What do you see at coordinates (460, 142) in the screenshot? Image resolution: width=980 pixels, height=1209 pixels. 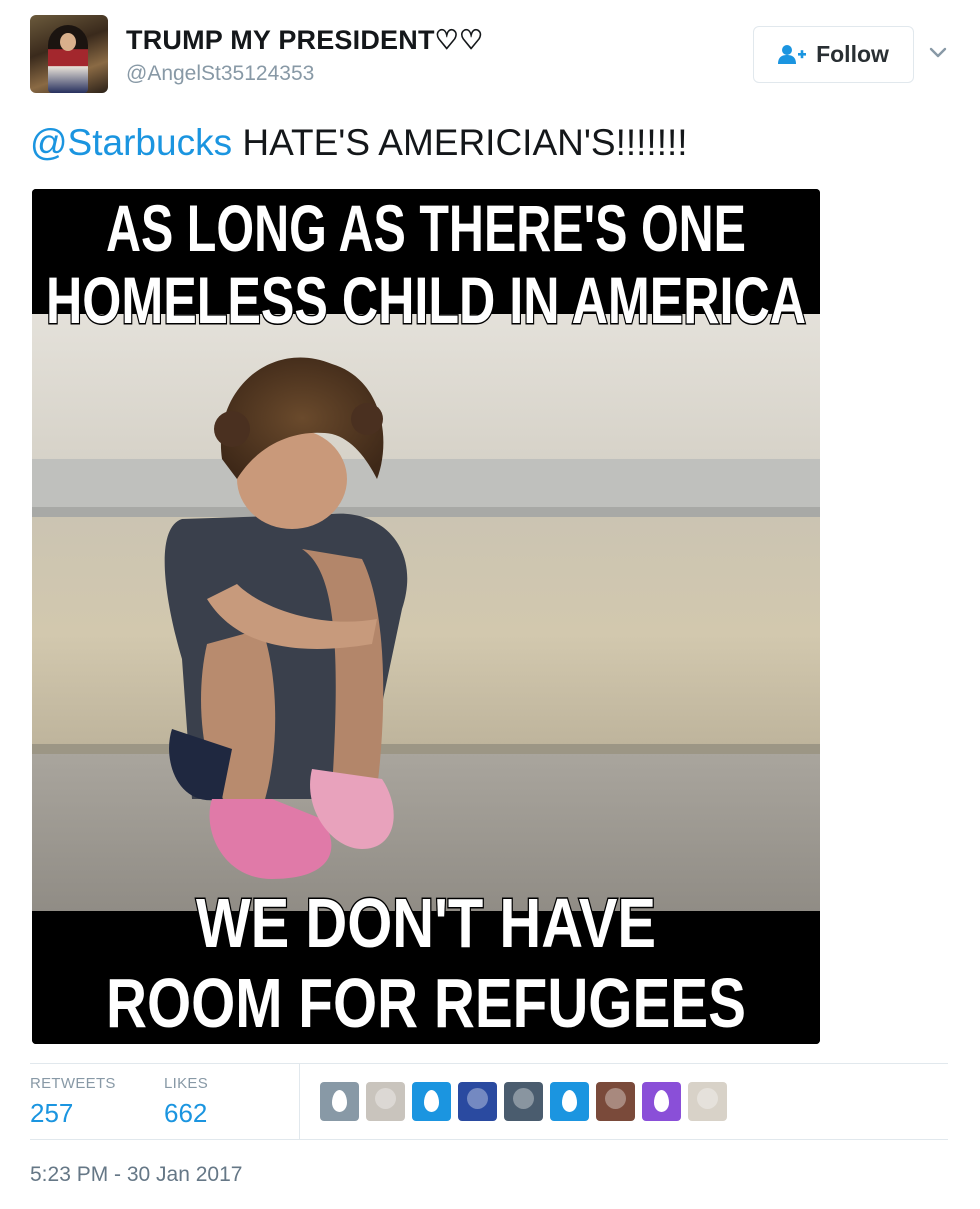 I see `tweet-body: HATE'S AMERICIAN'S!!!!!!!` at bounding box center [460, 142].